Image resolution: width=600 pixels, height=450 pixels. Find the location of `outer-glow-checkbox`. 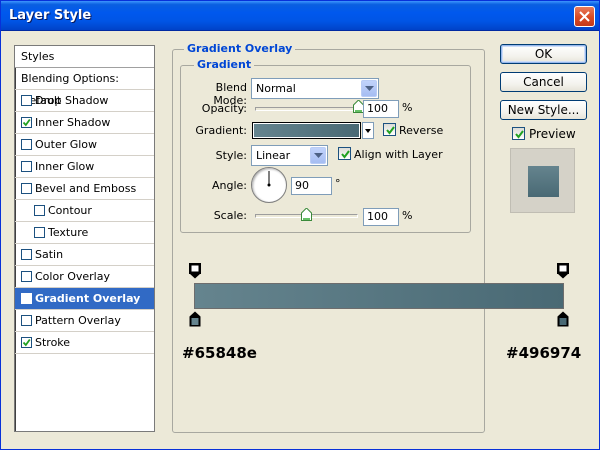

outer-glow-checkbox is located at coordinates (26, 144).